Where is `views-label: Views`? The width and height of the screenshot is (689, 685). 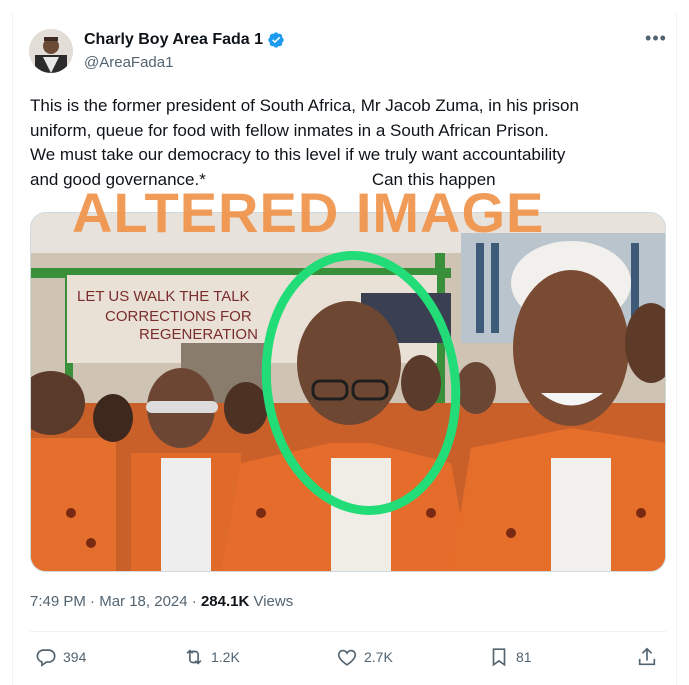 views-label: Views is located at coordinates (271, 601).